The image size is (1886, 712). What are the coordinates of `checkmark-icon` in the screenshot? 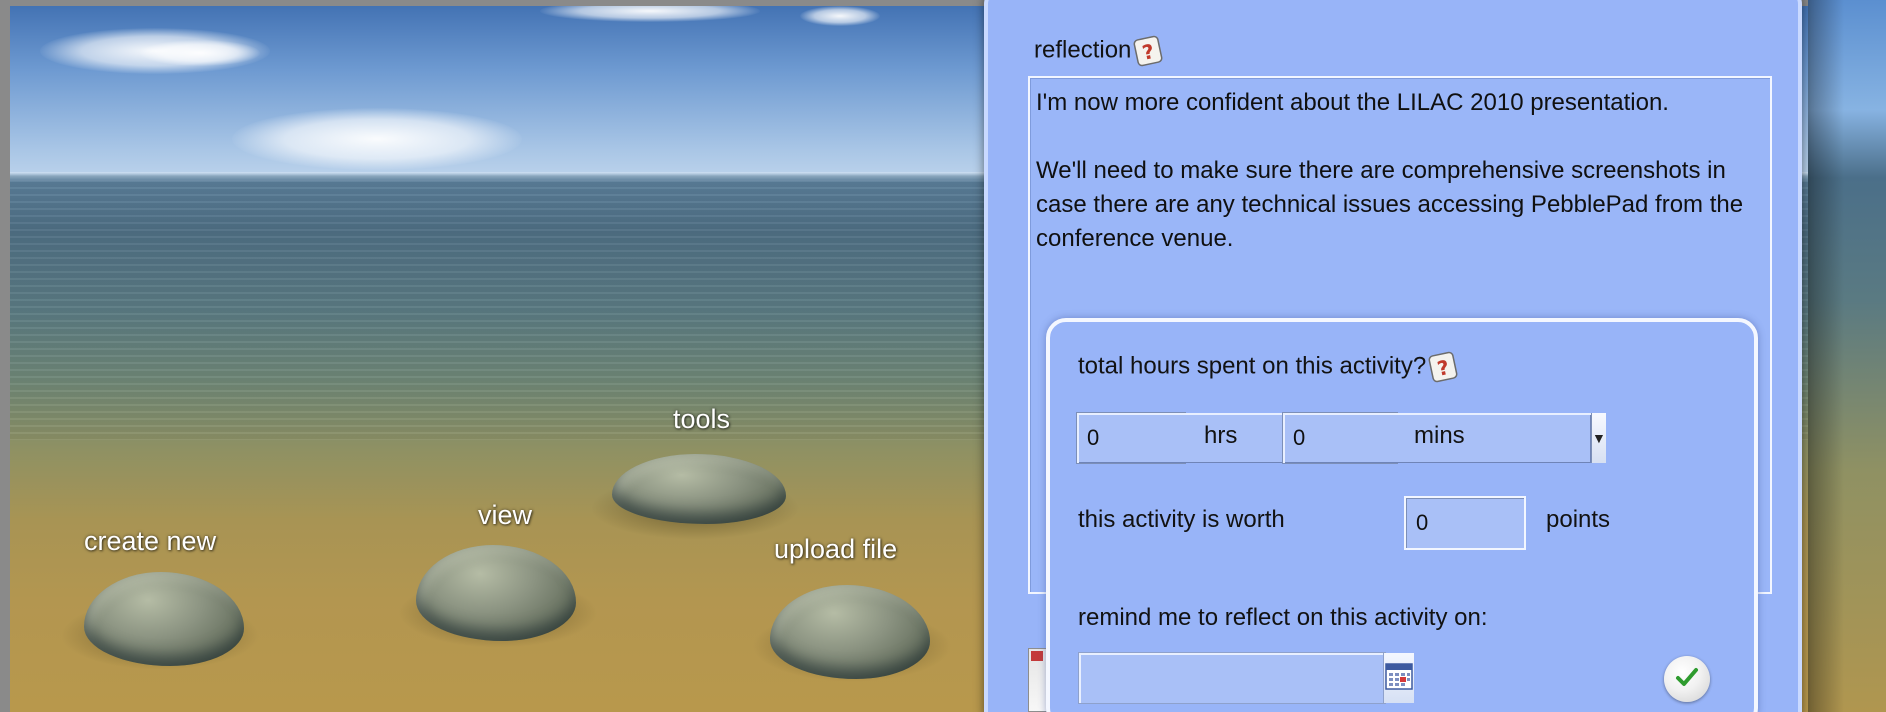 It's located at (1687, 679).